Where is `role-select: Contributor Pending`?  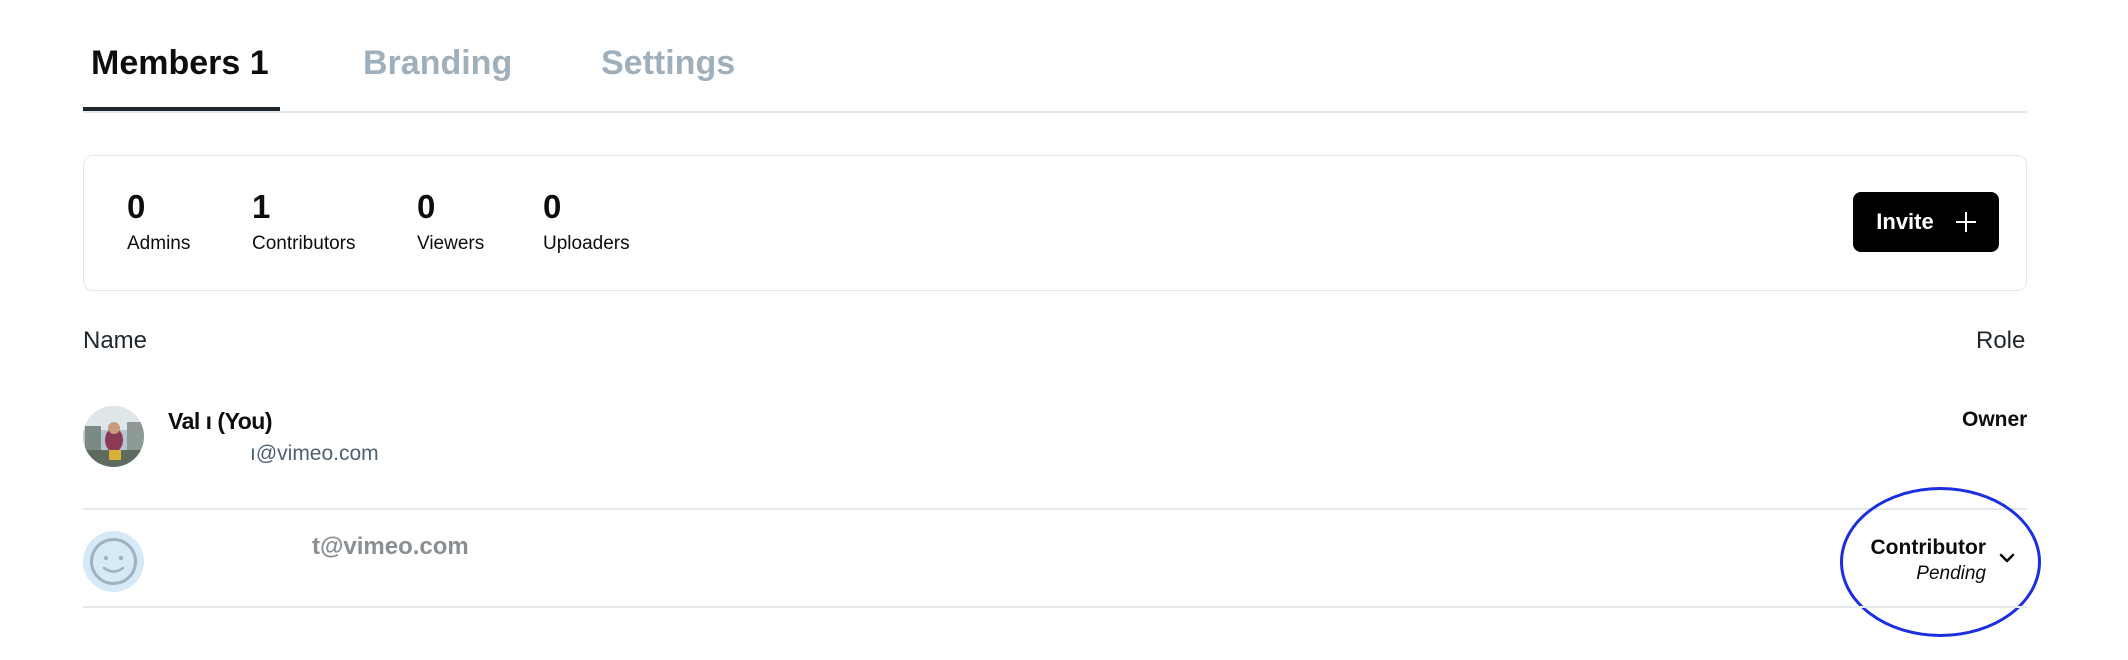 role-select: Contributor Pending is located at coordinates (1940, 562).